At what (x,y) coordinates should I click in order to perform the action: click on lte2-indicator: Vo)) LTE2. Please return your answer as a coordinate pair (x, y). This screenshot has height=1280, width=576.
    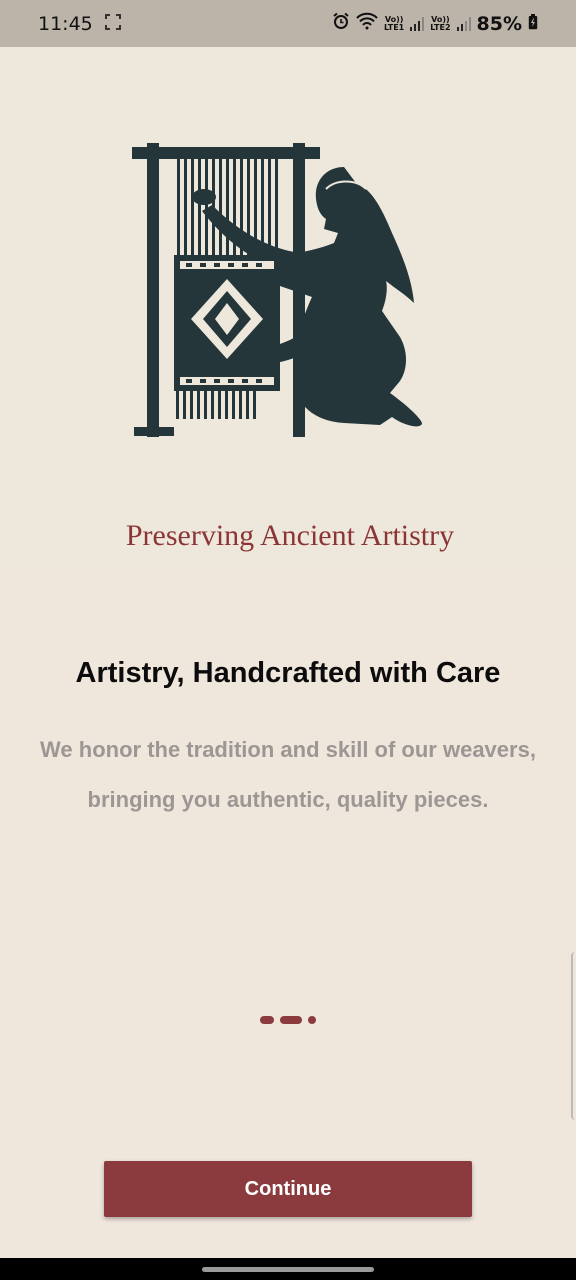
    Looking at the image, I should click on (440, 23).